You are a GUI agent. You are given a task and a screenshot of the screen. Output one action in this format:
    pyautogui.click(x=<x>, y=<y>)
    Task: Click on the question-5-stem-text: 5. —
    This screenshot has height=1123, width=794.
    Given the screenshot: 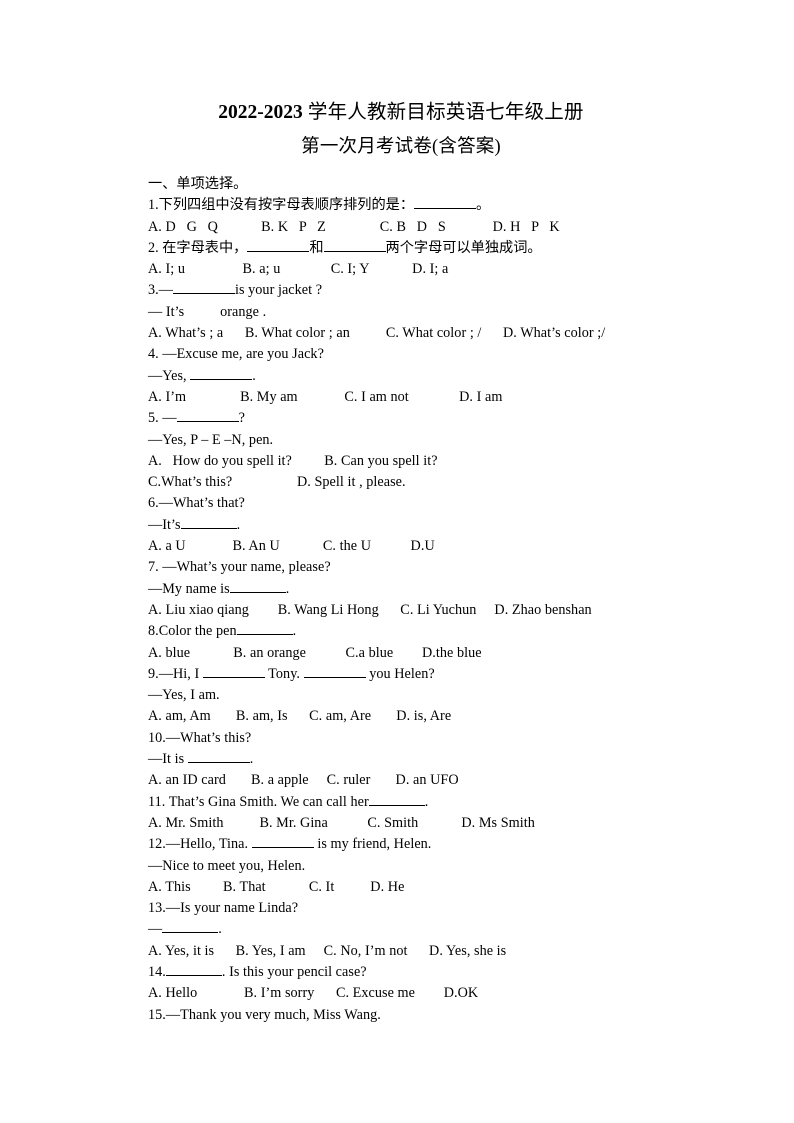 What is the action you would take?
    pyautogui.click(x=162, y=418)
    